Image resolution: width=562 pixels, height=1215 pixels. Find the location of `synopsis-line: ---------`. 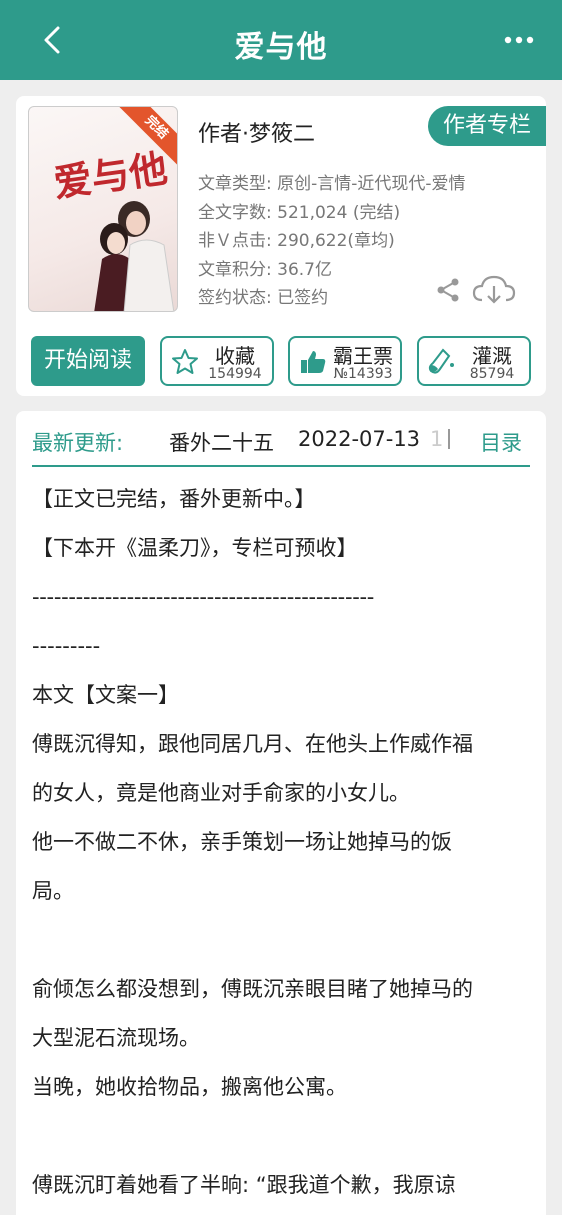

synopsis-line: --------- is located at coordinates (66, 646).